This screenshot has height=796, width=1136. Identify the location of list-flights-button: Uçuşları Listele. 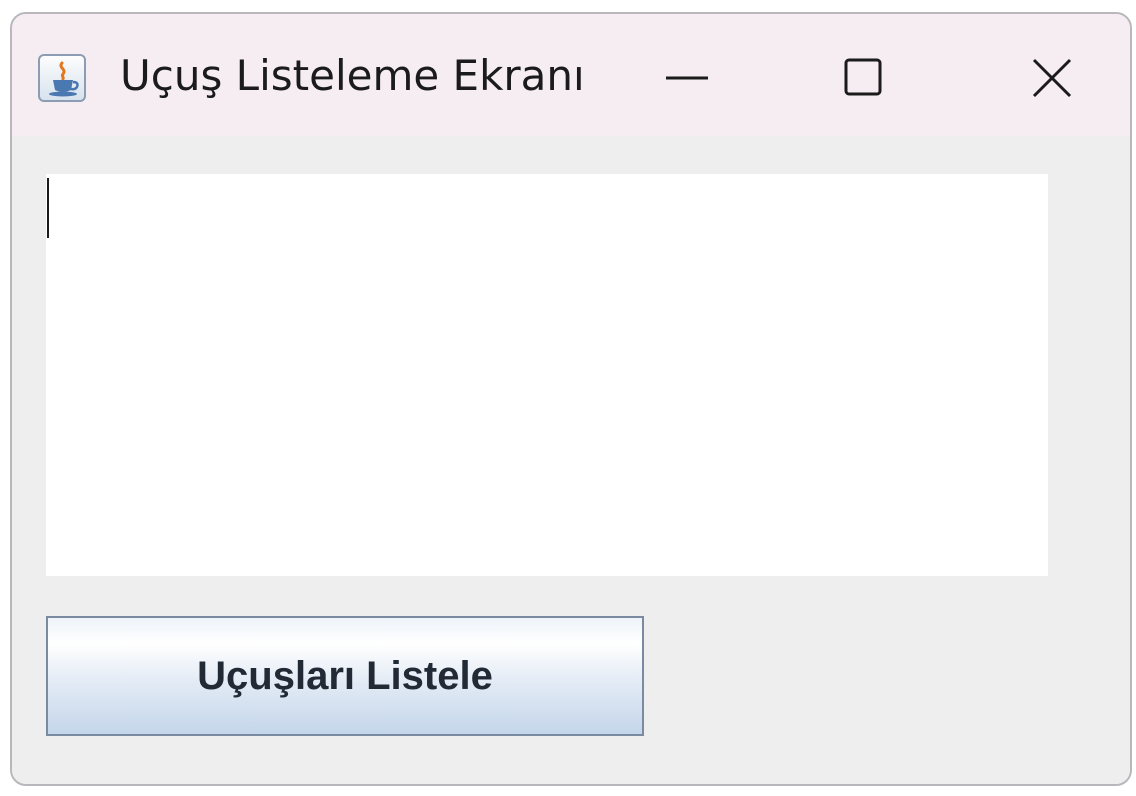
(345, 676).